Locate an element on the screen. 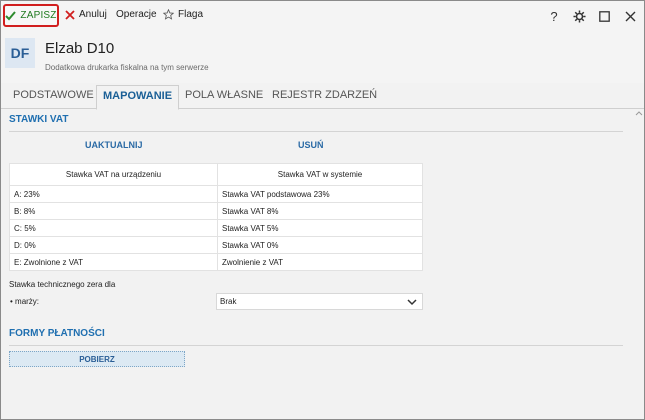 The width and height of the screenshot is (645, 420). table-row: A: 23% Stawka VAT podstawowa 23% is located at coordinates (216, 194).